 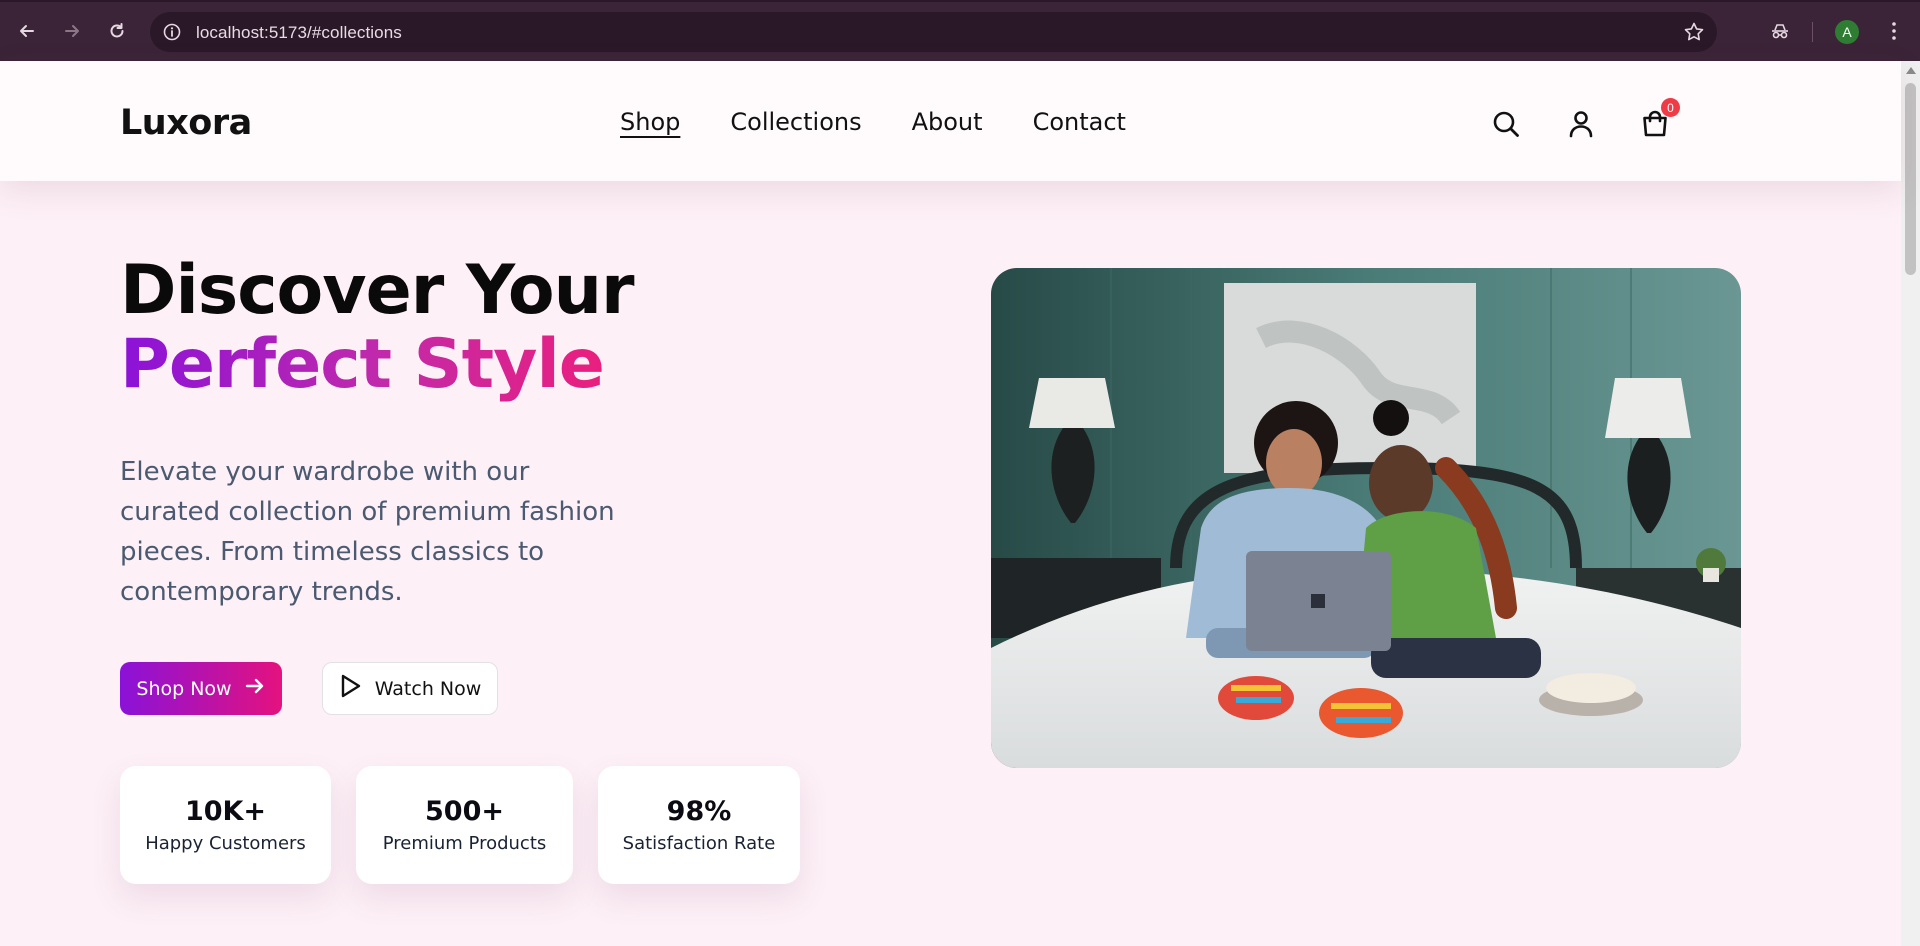 What do you see at coordinates (650, 122) in the screenshot?
I see `nav-link-shop: Shop` at bounding box center [650, 122].